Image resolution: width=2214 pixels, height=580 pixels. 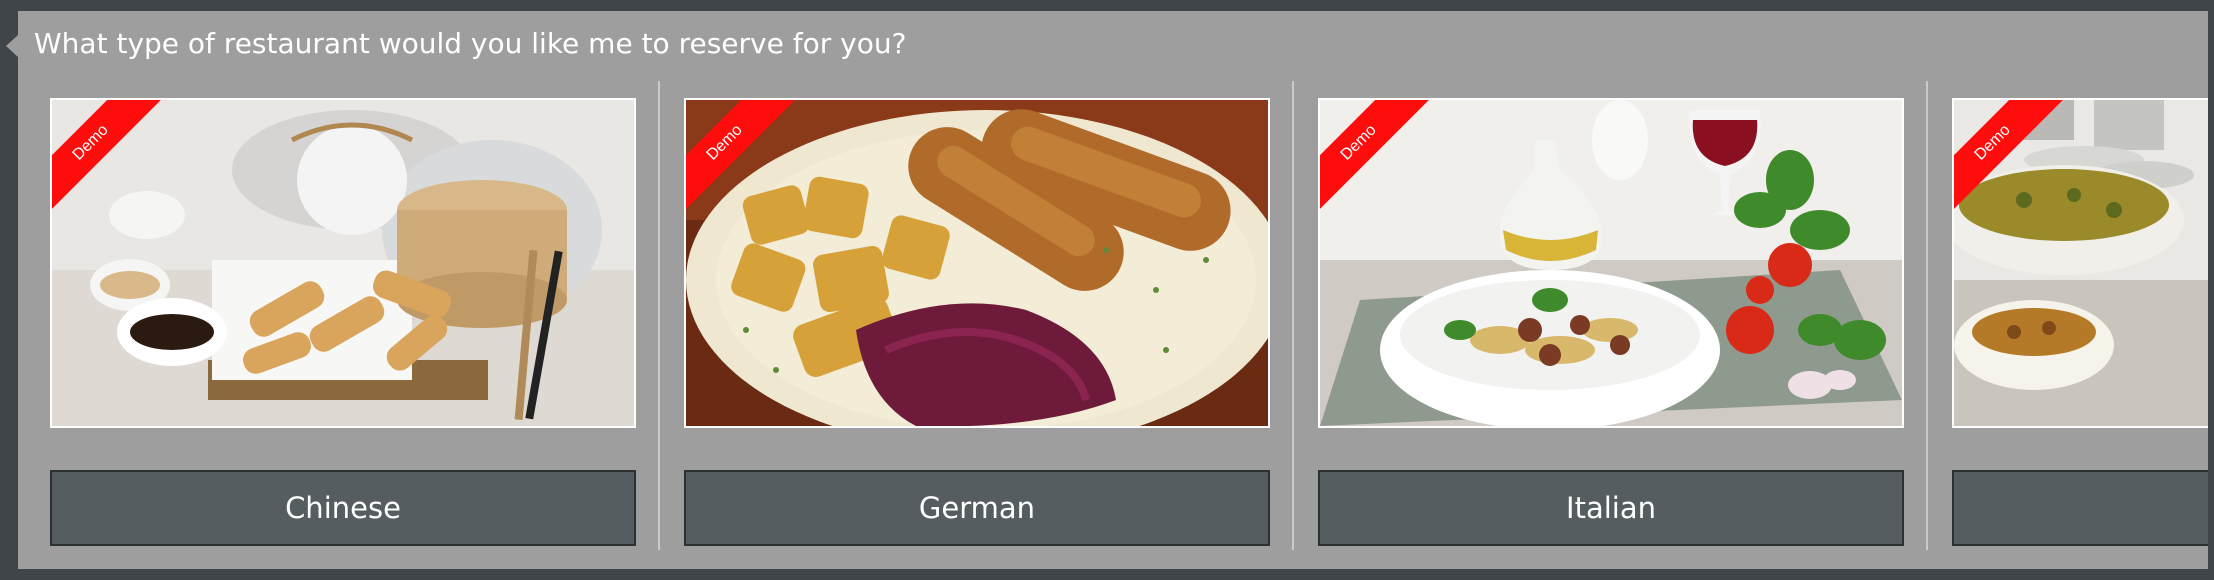 What do you see at coordinates (1611, 508) in the screenshot?
I see `choose-italian-button: Italian` at bounding box center [1611, 508].